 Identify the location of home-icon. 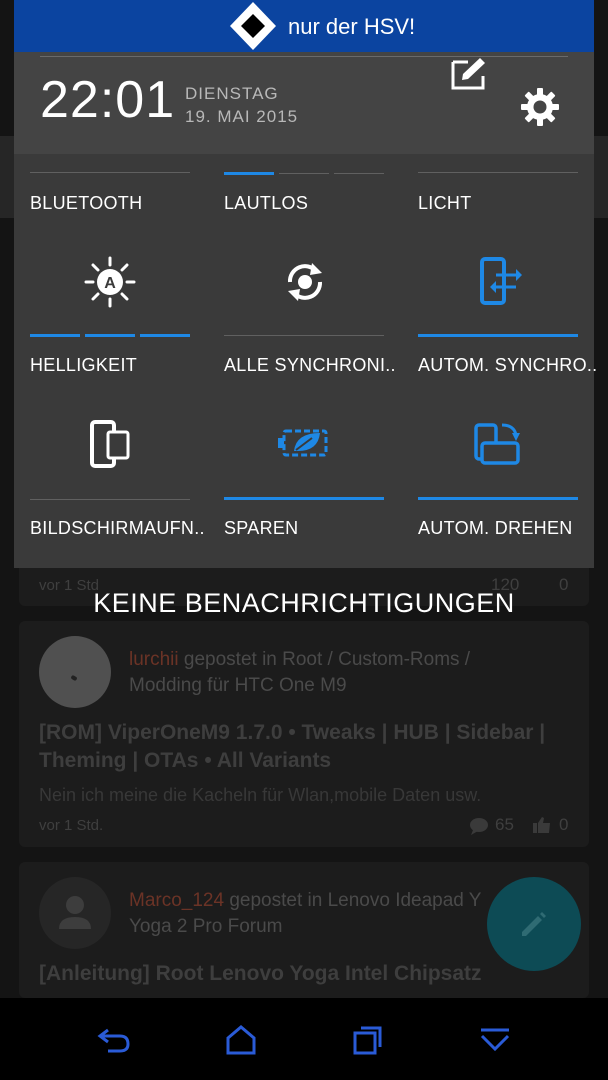
(241, 1040).